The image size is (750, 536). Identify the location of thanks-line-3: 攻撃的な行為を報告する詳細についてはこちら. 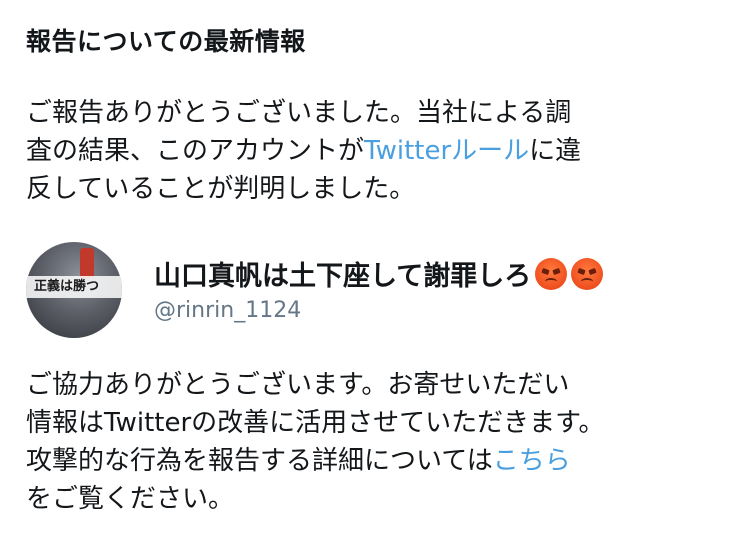
(376, 461).